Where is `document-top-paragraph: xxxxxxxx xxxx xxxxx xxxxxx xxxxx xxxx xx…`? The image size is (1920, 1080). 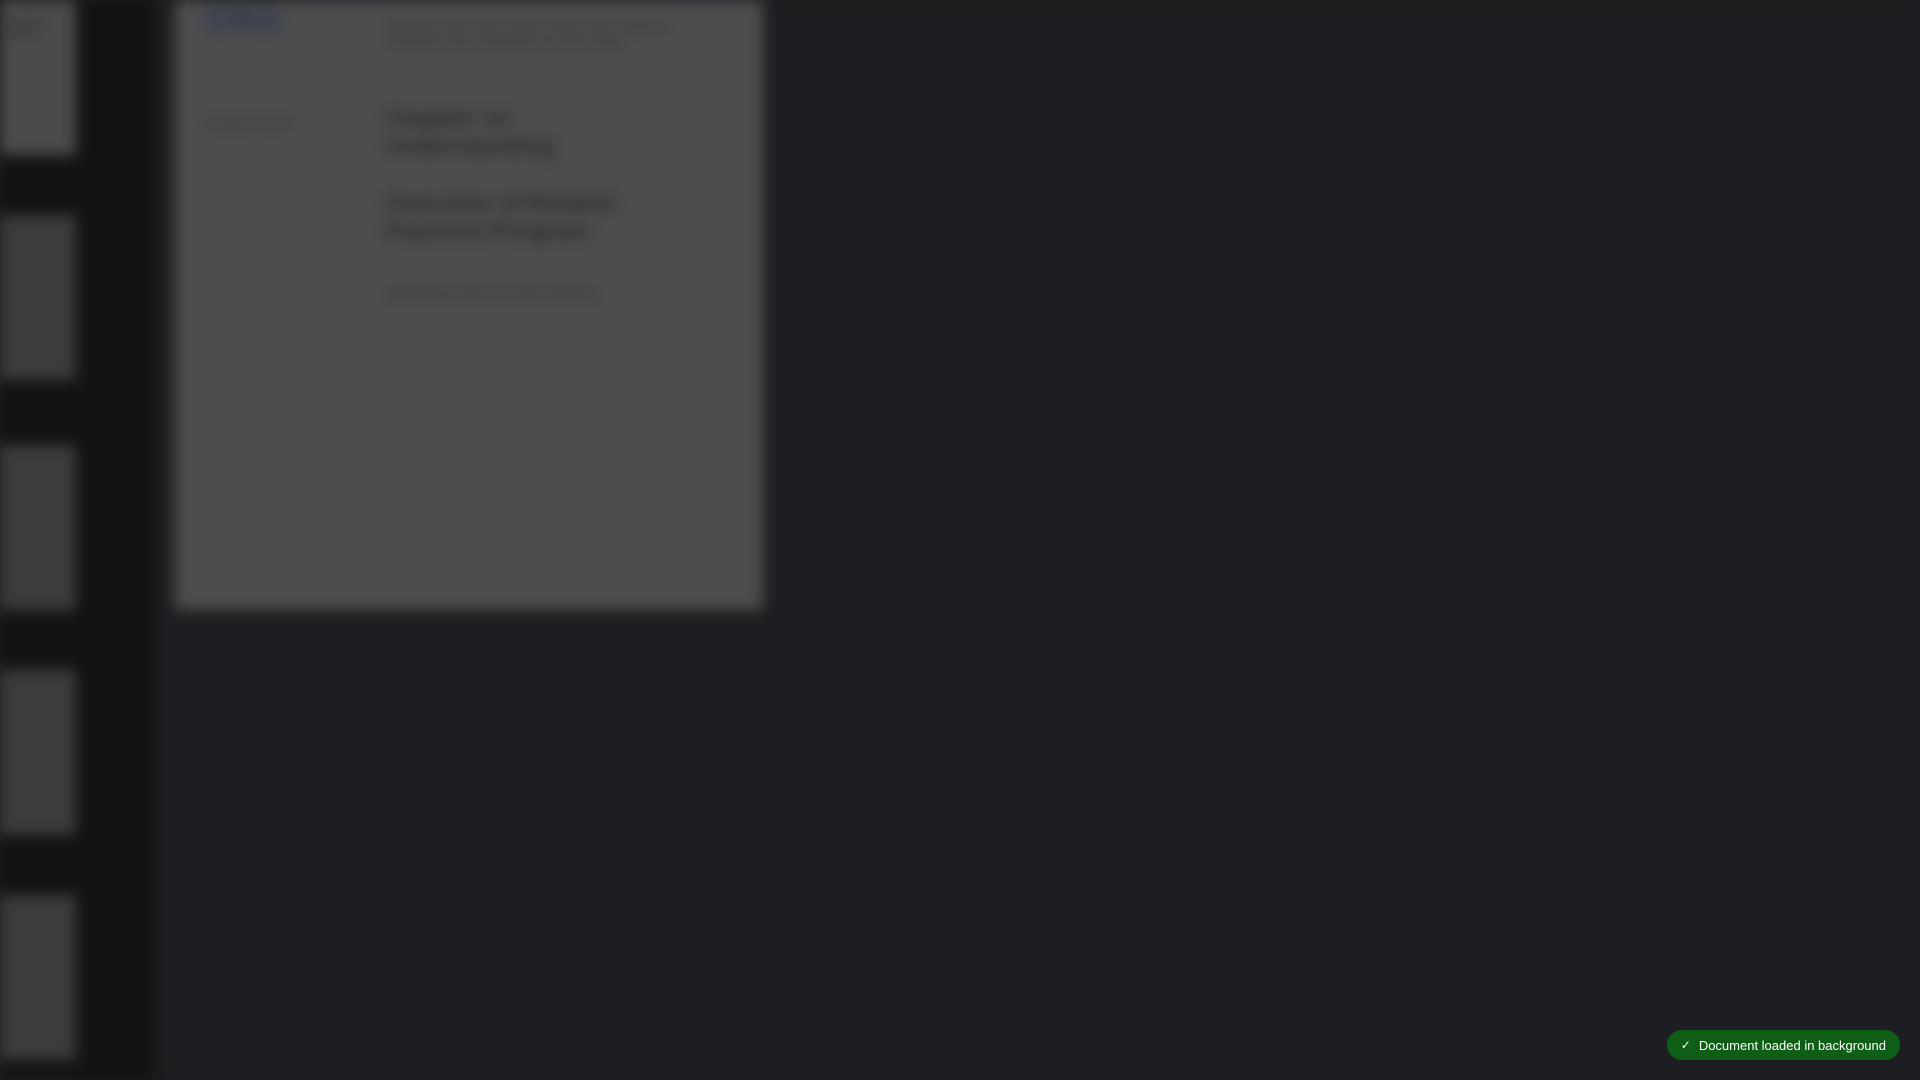
document-top-paragraph: xxxxxxxx xxxx xxxxx xxxxxx xxxxx xxxx xx… is located at coordinates (526, 33).